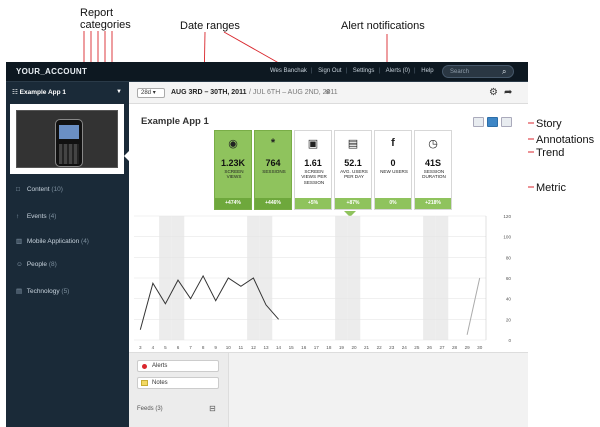 The image size is (600, 427). I want to click on app-thumbnail, so click(67, 139).